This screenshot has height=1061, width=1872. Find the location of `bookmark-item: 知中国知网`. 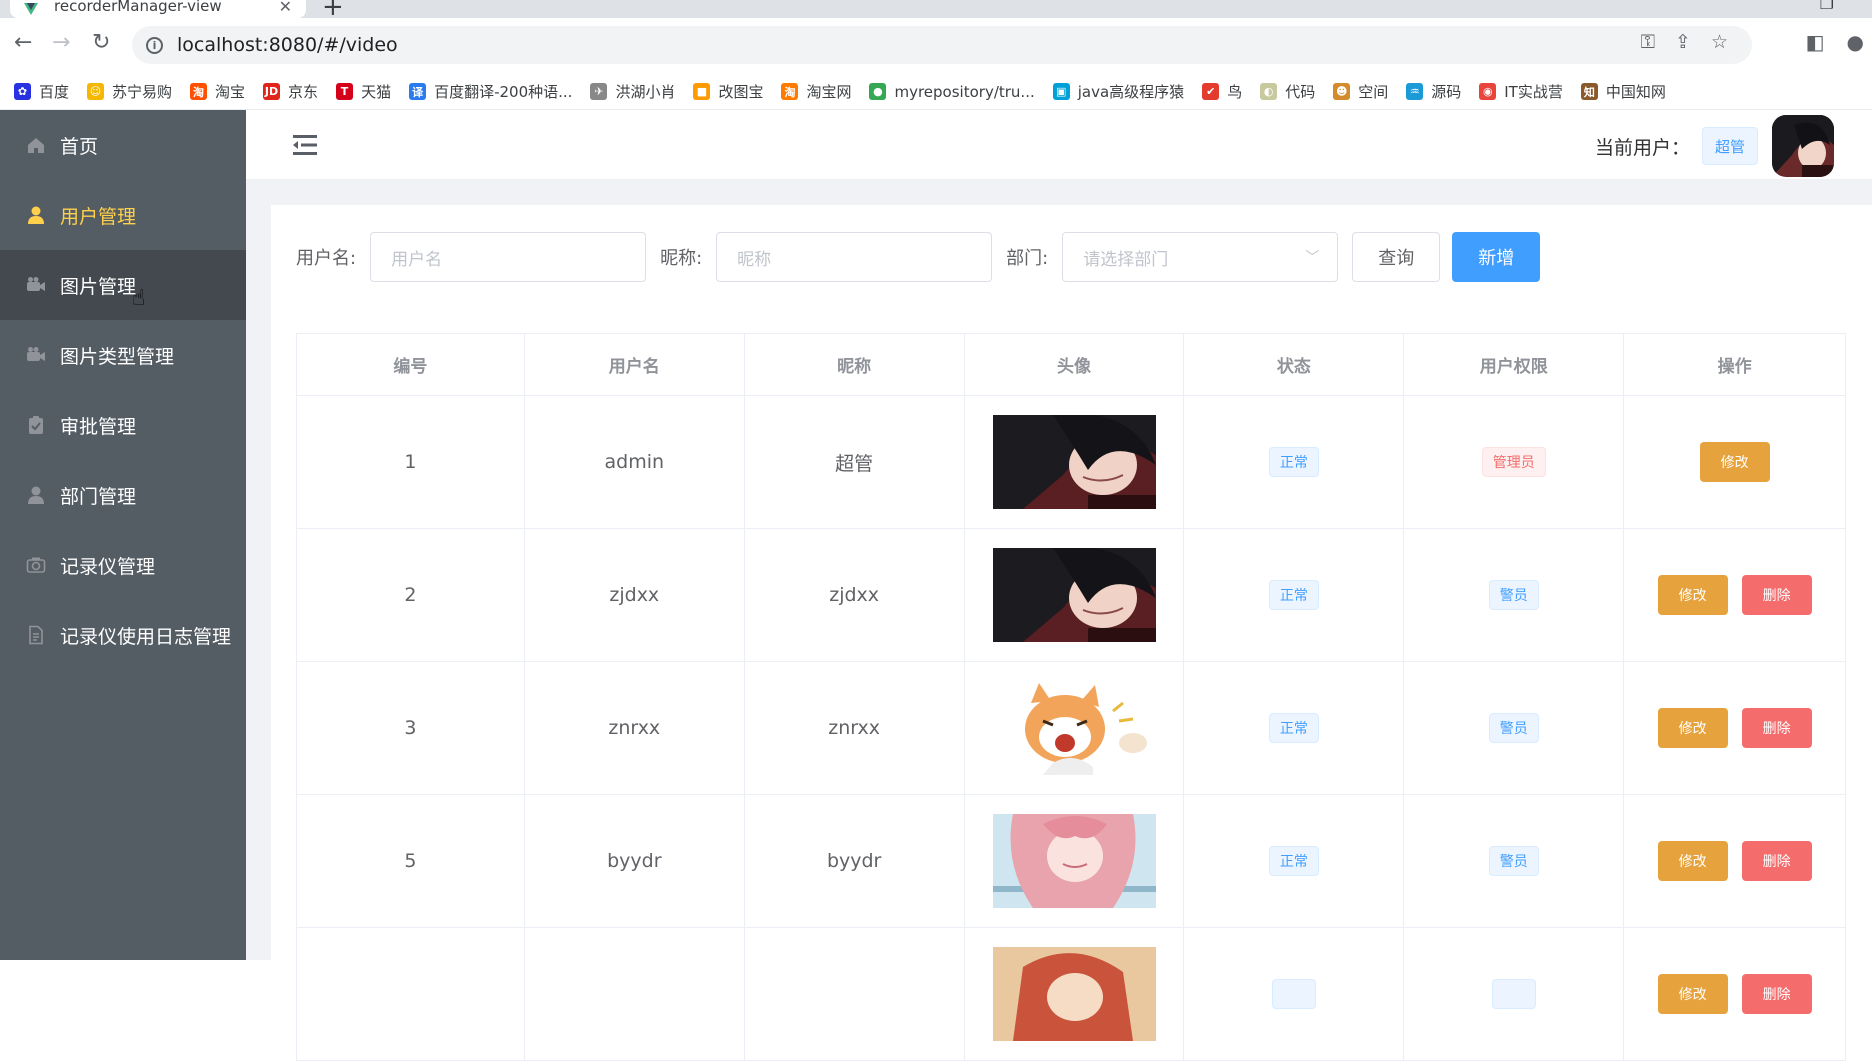

bookmark-item: 知中国知网 is located at coordinates (1623, 91).